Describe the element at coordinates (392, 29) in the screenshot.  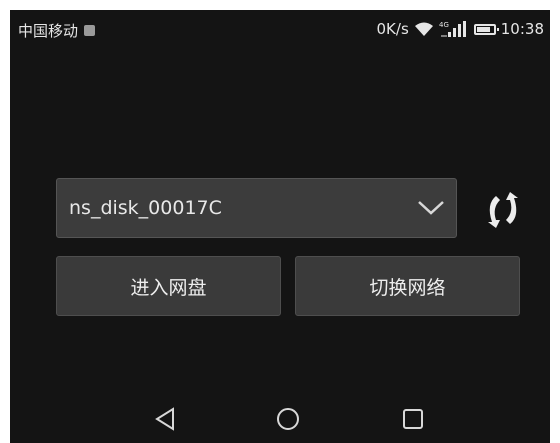
I see `network-speed: 0K/s` at that location.